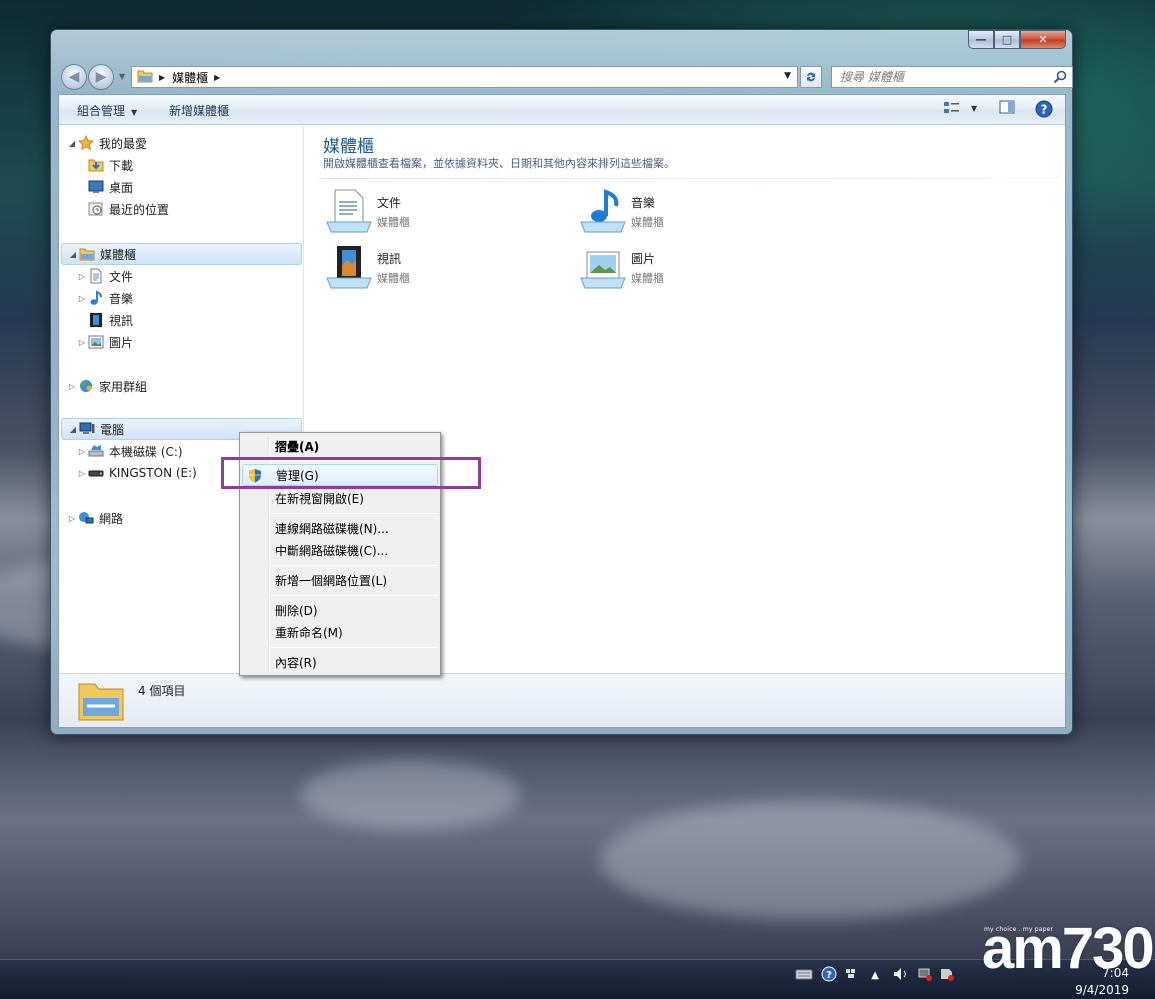 This screenshot has width=1155, height=999. What do you see at coordinates (901, 975) in the screenshot?
I see `volume-icon` at bounding box center [901, 975].